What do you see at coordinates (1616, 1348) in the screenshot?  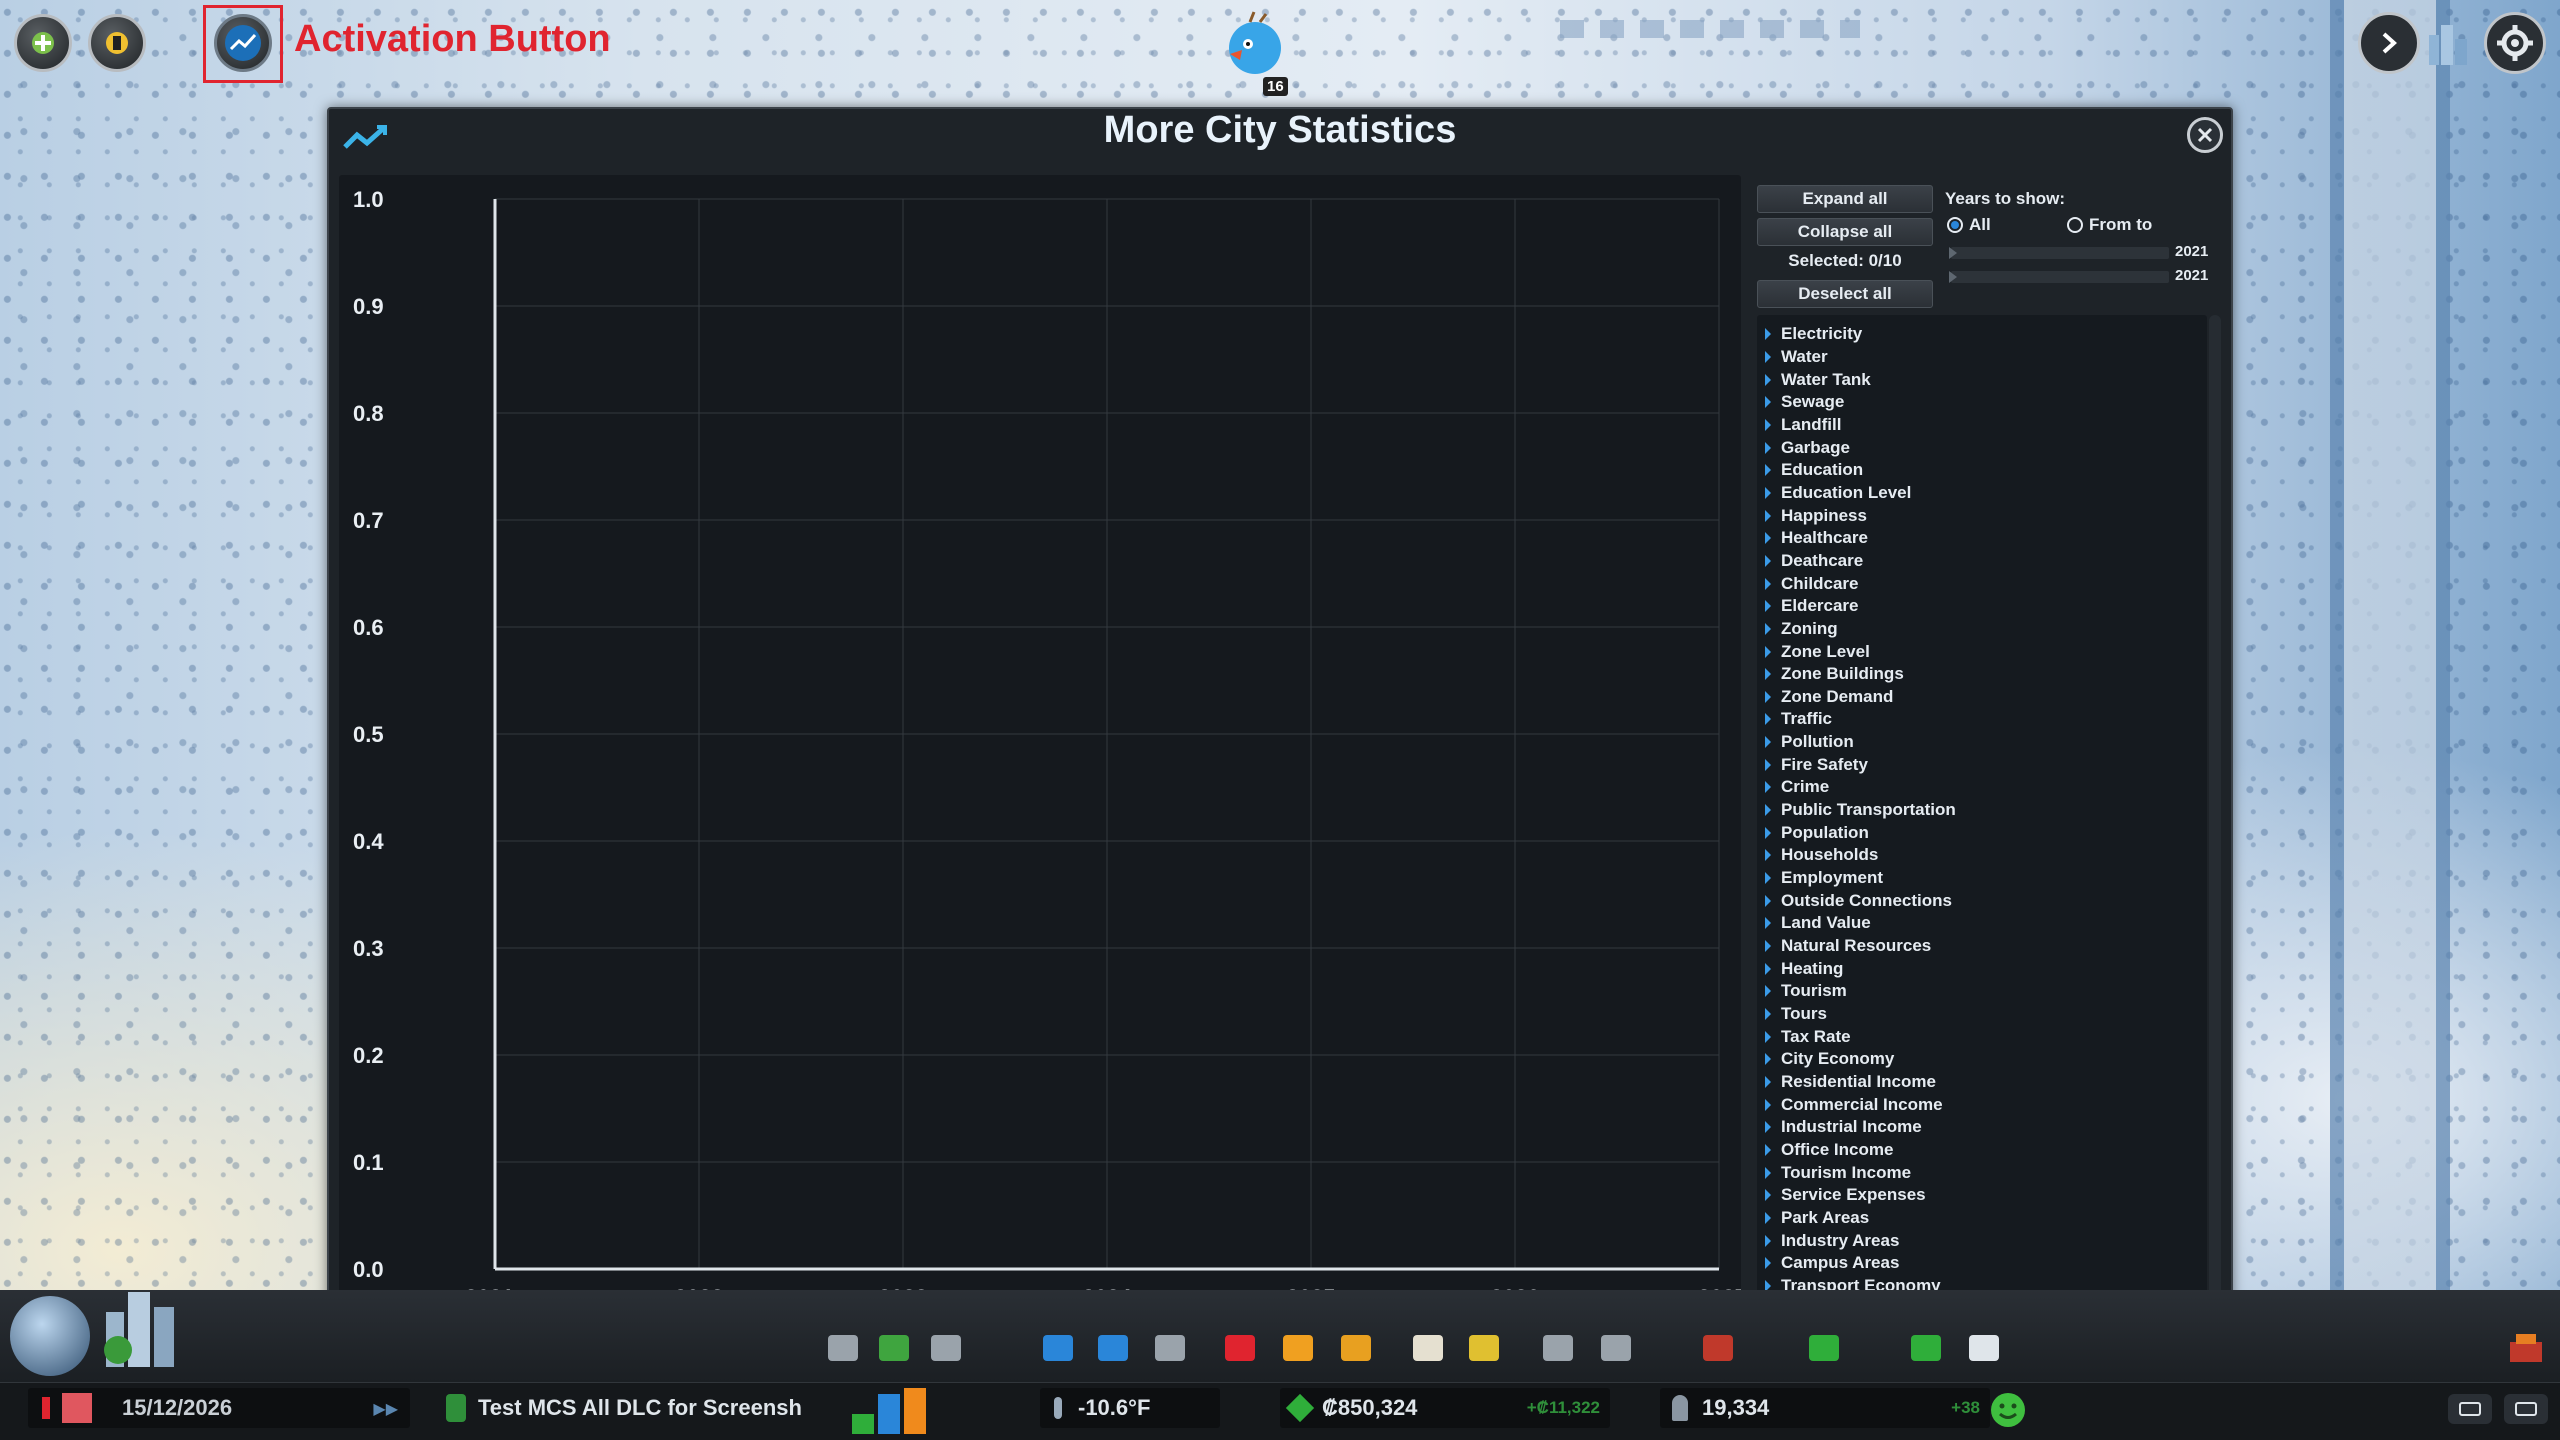 I see `monuments-icon` at bounding box center [1616, 1348].